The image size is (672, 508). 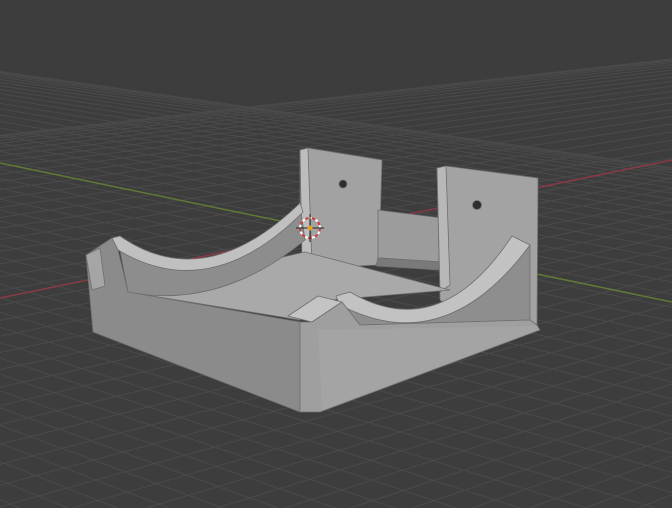 What do you see at coordinates (341, 208) in the screenshot?
I see `back-plate-left` at bounding box center [341, 208].